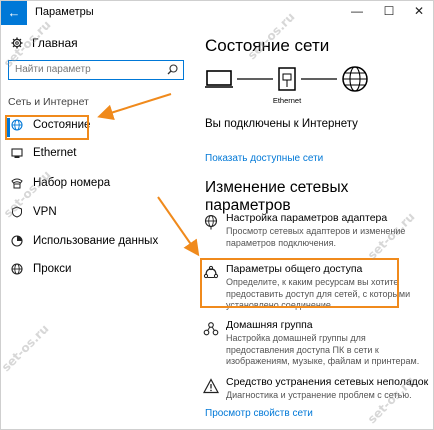  Describe the element at coordinates (211, 222) in the screenshot. I see `adapter-icon` at that location.